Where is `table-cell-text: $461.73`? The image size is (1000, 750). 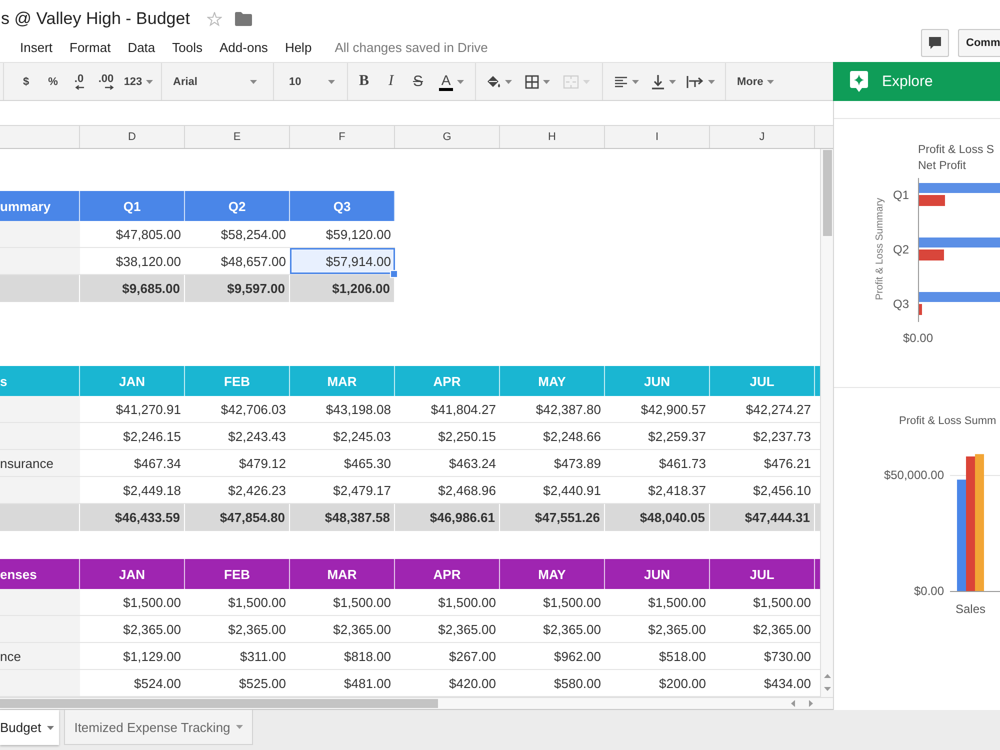
table-cell-text: $461.73 is located at coordinates (682, 463).